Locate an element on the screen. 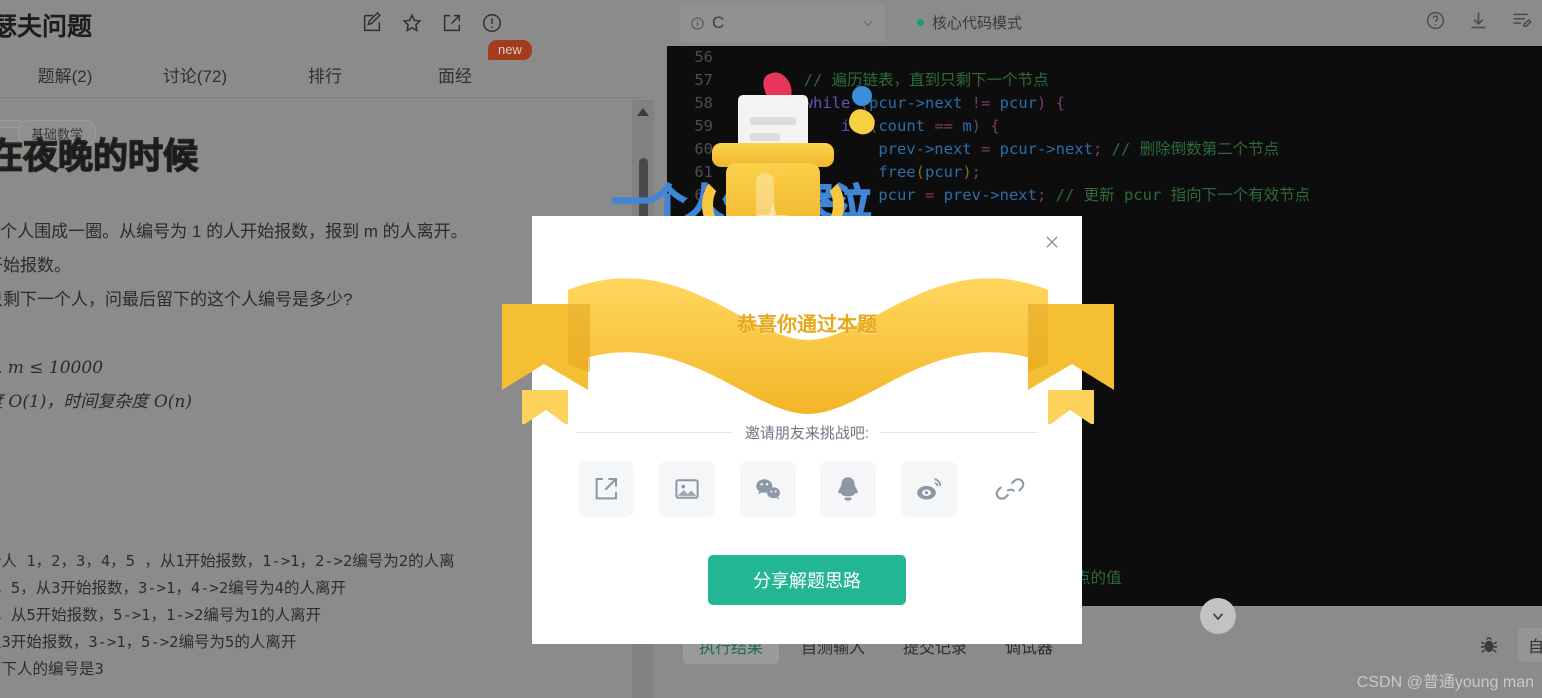  invite-label: 邀请朋友来挑战吧: is located at coordinates (807, 433).